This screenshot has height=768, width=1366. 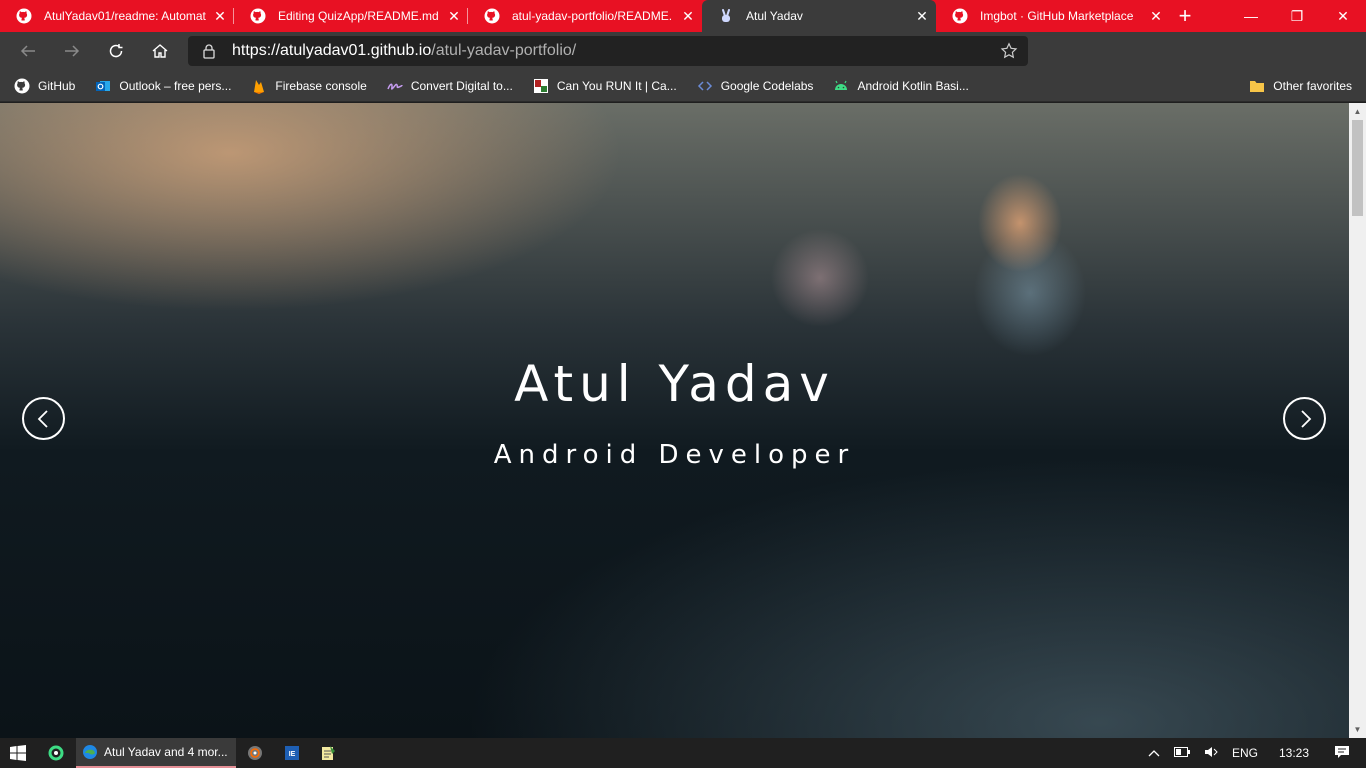 What do you see at coordinates (541, 86) in the screenshot?
I see `system-check-icon` at bounding box center [541, 86].